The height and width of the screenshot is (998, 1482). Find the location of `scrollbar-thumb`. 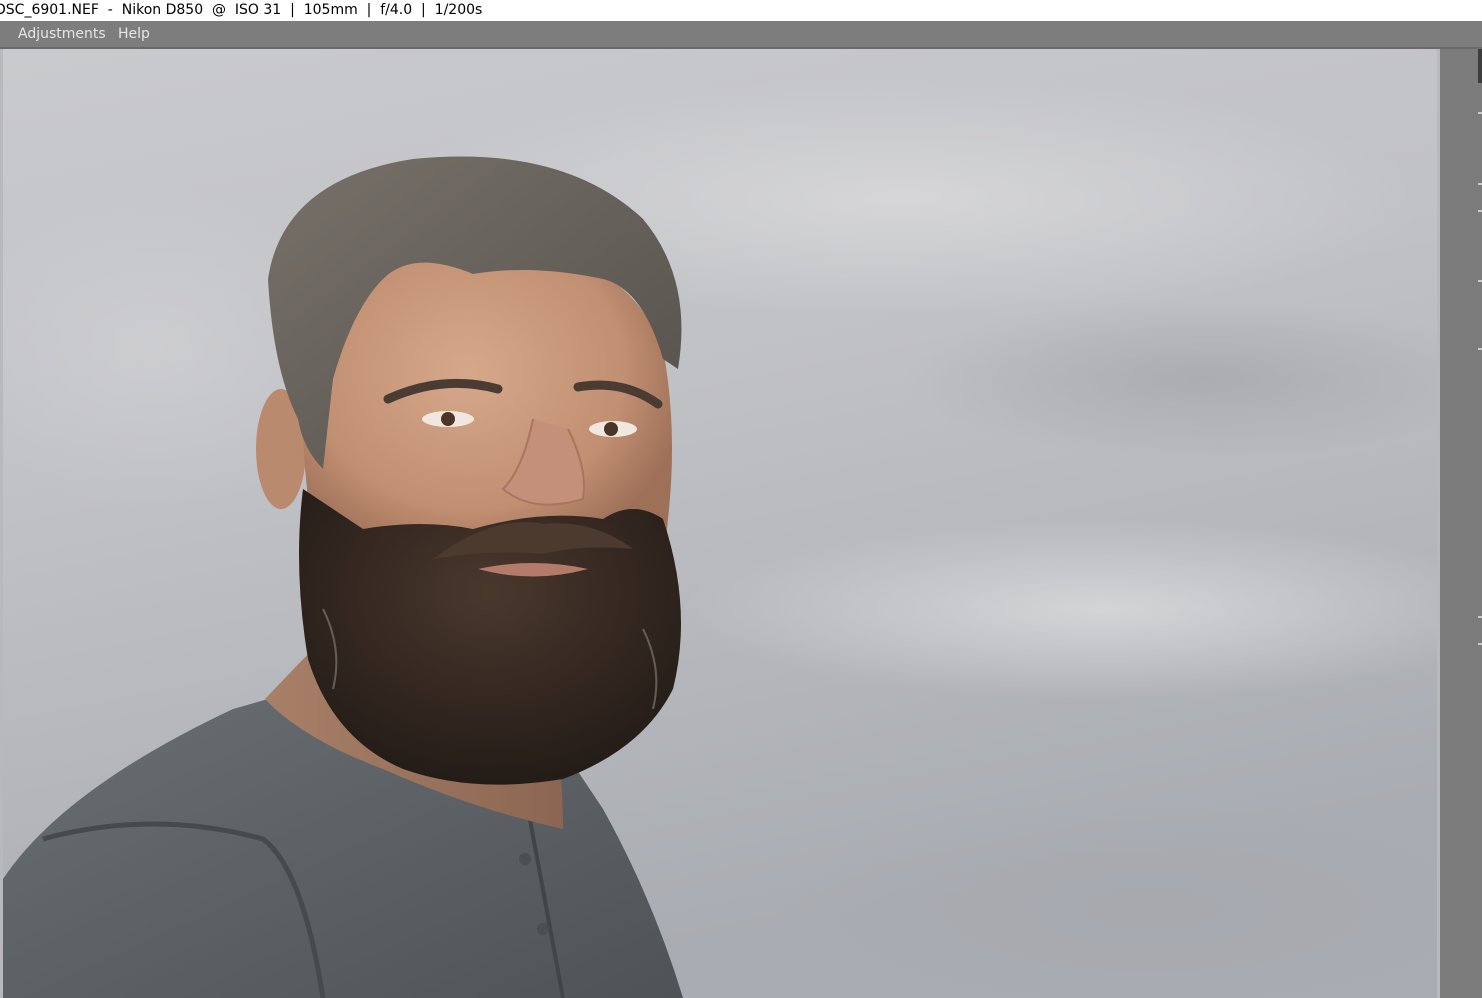

scrollbar-thumb is located at coordinates (1480, 66).